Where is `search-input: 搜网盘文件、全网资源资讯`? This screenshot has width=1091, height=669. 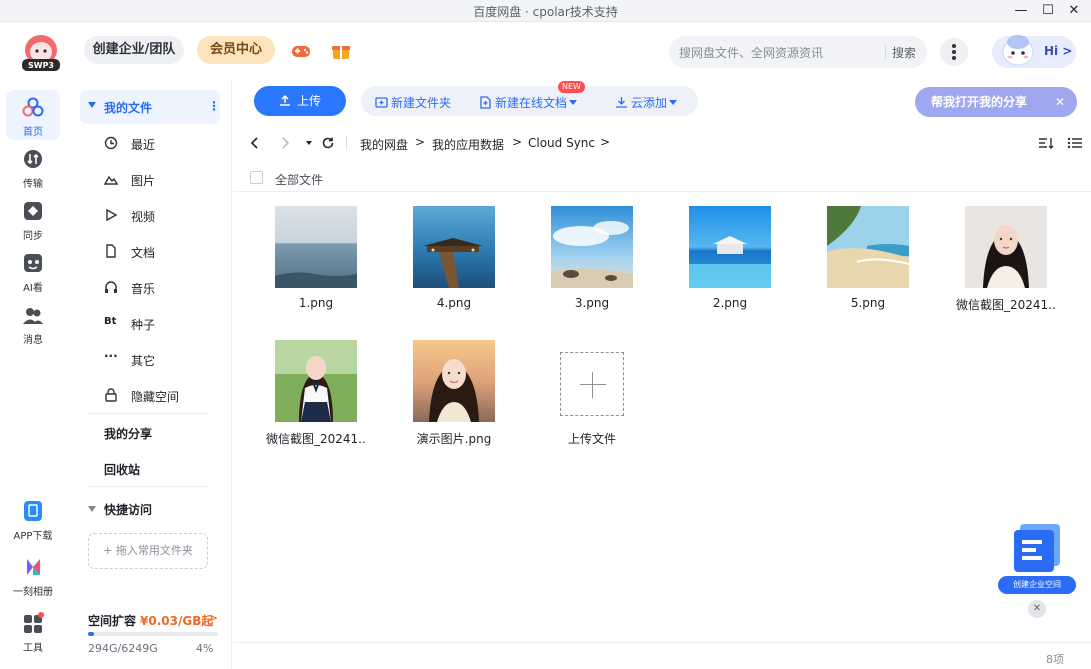 search-input: 搜网盘文件、全网资源资讯 is located at coordinates (751, 52).